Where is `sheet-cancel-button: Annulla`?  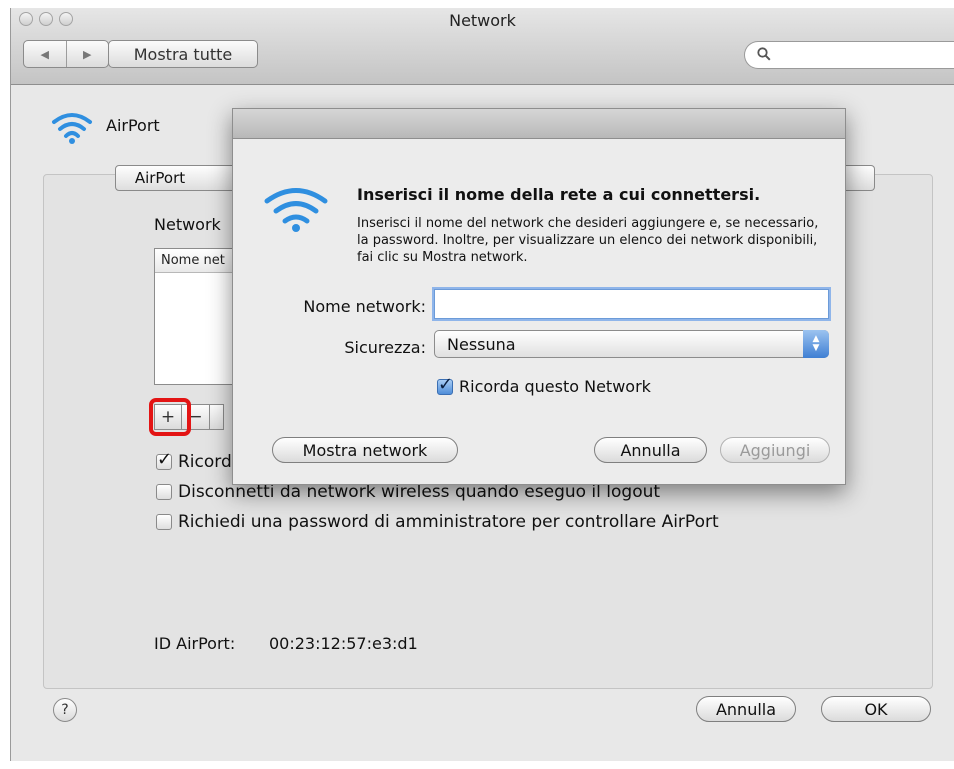 sheet-cancel-button: Annulla is located at coordinates (650, 450).